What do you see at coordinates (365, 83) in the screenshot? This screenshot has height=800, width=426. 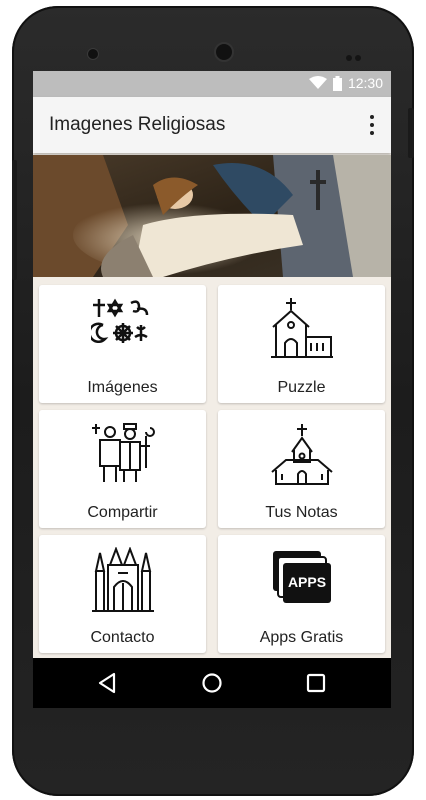 I see `status-time: 12:30` at bounding box center [365, 83].